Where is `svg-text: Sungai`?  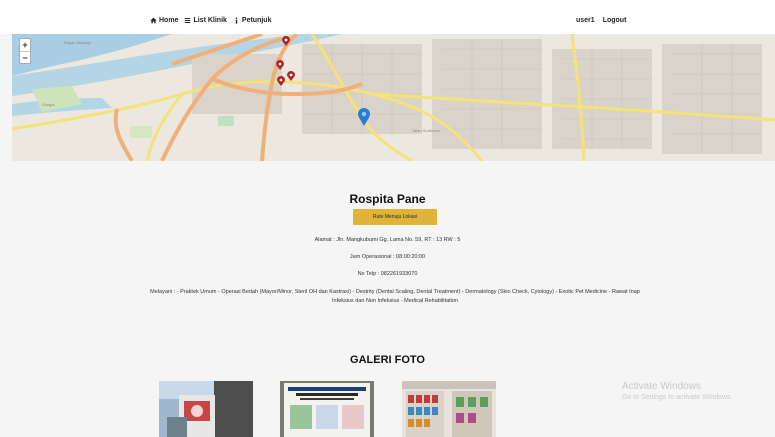
svg-text: Sungai is located at coordinates (48, 104).